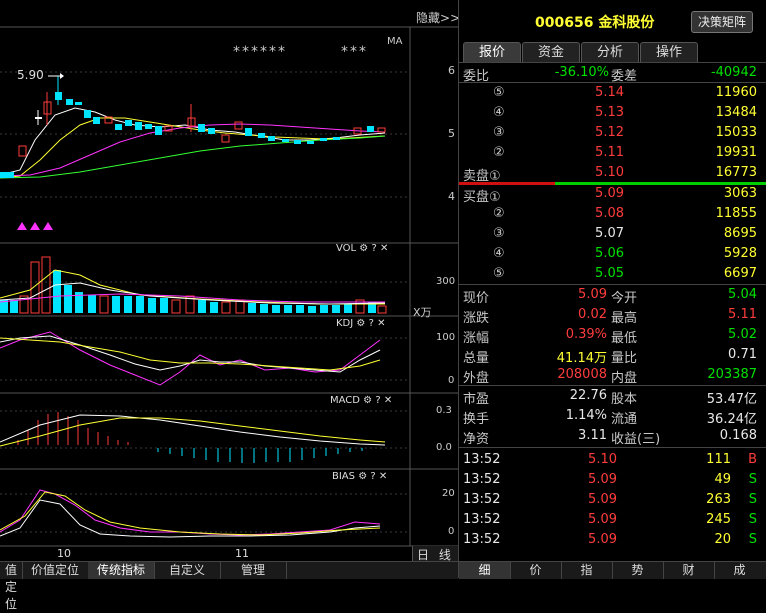 Image resolution: width=766 pixels, height=613 pixels. What do you see at coordinates (612, 194) in the screenshot?
I see `buy-row: 买盘① 5.09 3063` at bounding box center [612, 194].